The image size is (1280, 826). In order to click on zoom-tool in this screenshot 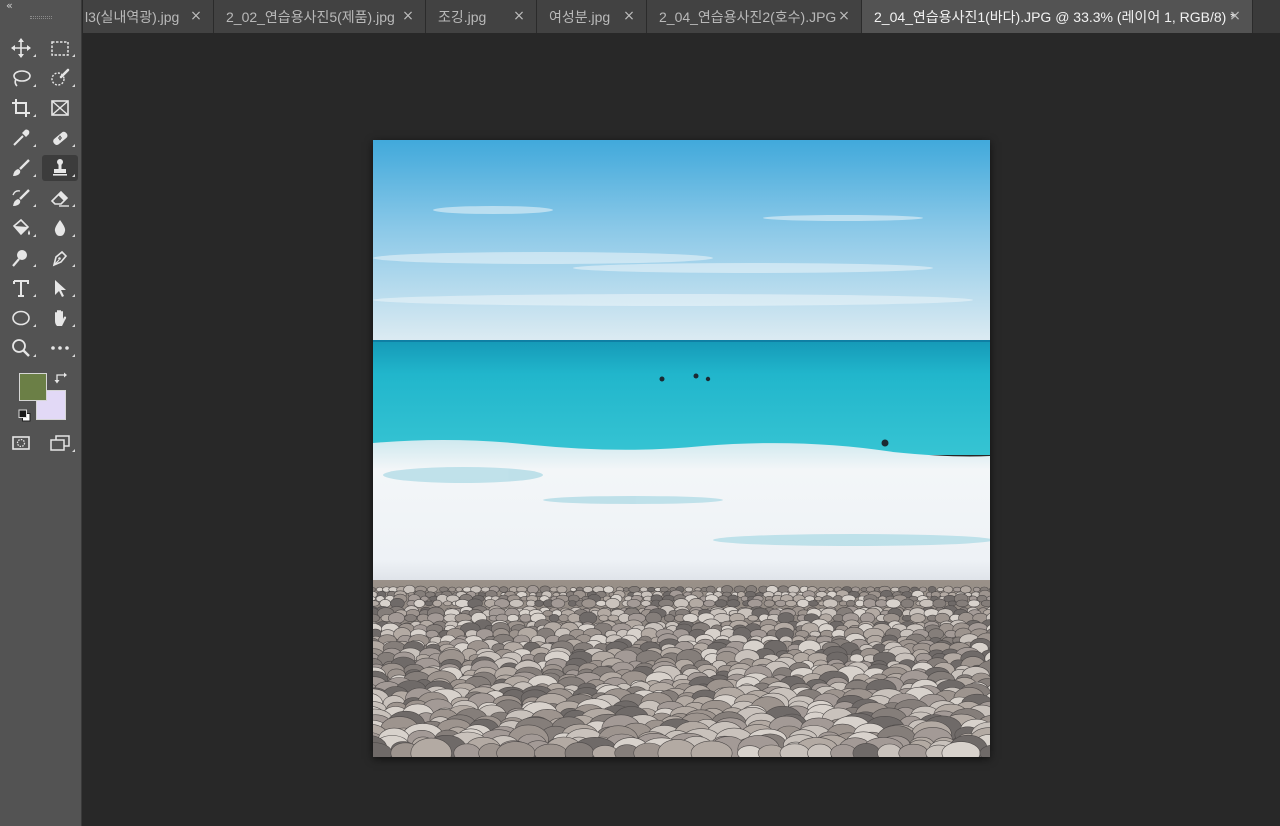, I will do `click(21, 348)`.